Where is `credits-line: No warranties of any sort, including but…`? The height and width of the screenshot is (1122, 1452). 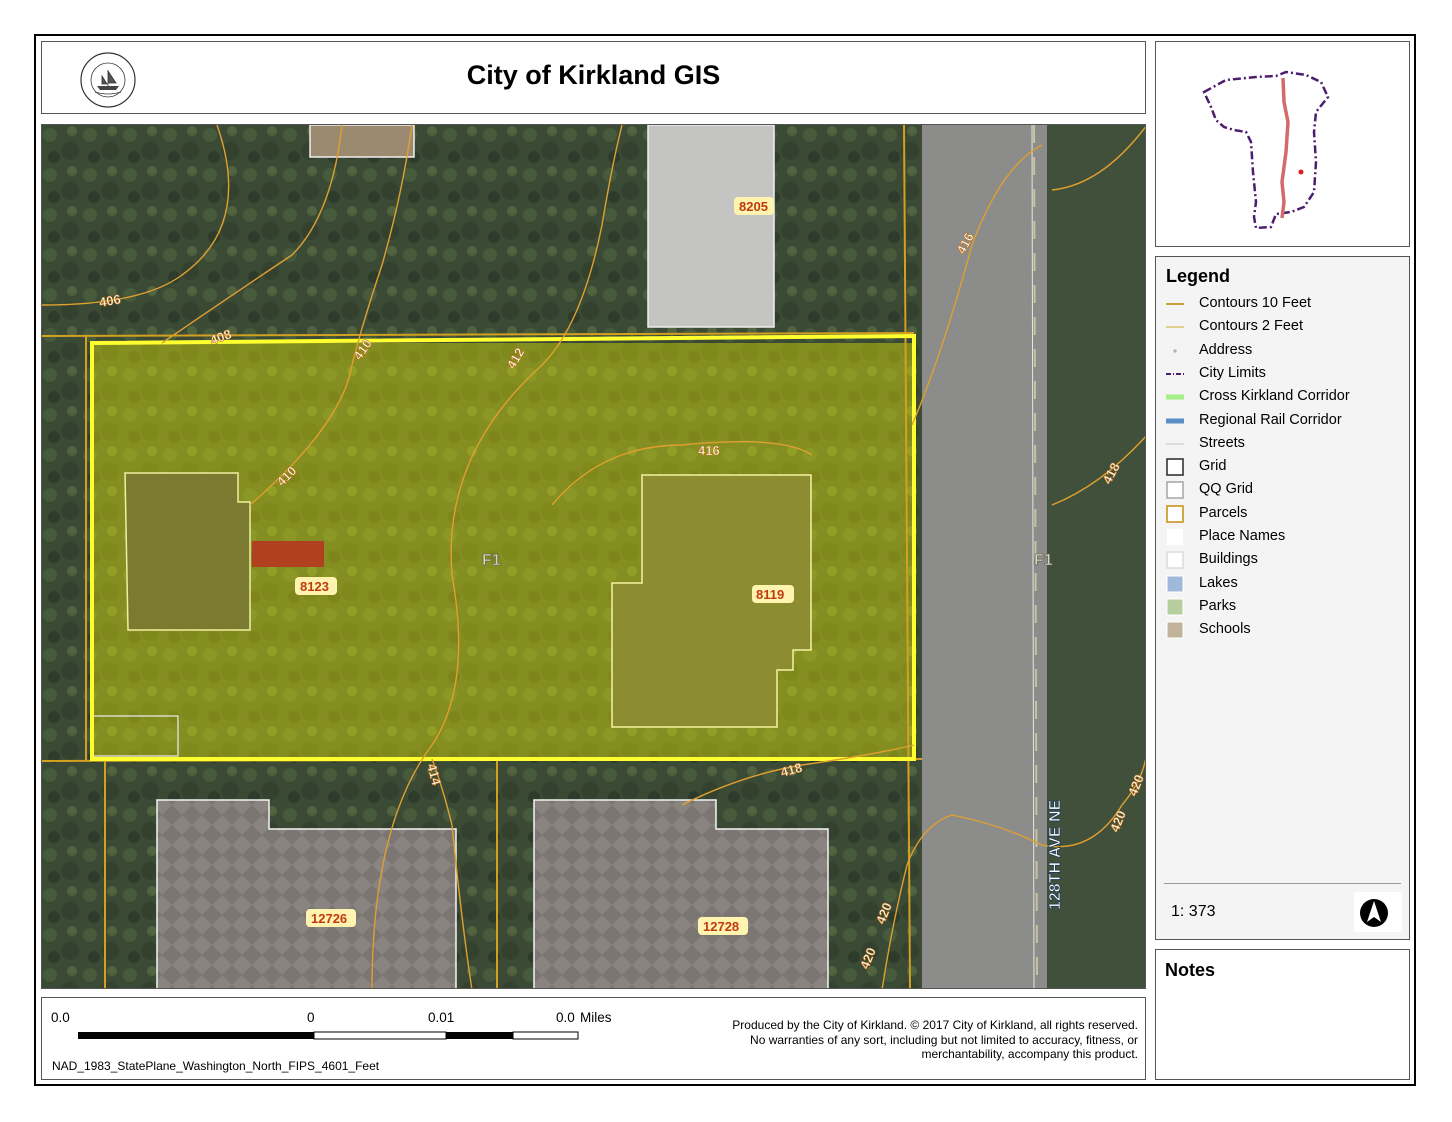 credits-line: No warranties of any sort, including but… is located at coordinates (944, 1039).